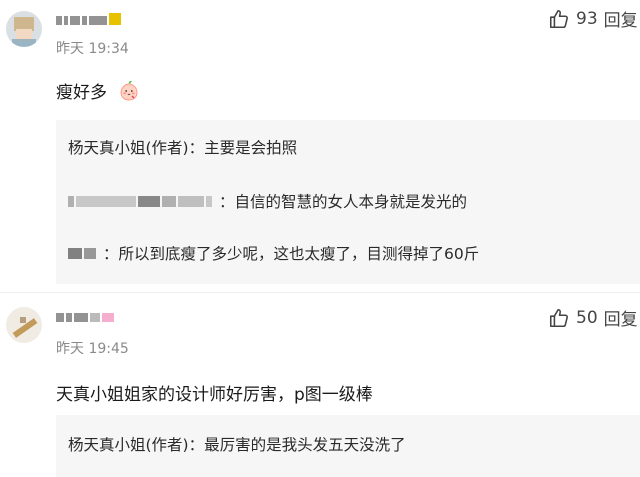 This screenshot has width=640, height=477. What do you see at coordinates (92, 349) in the screenshot?
I see `comment-time: 昨天 19:45` at bounding box center [92, 349].